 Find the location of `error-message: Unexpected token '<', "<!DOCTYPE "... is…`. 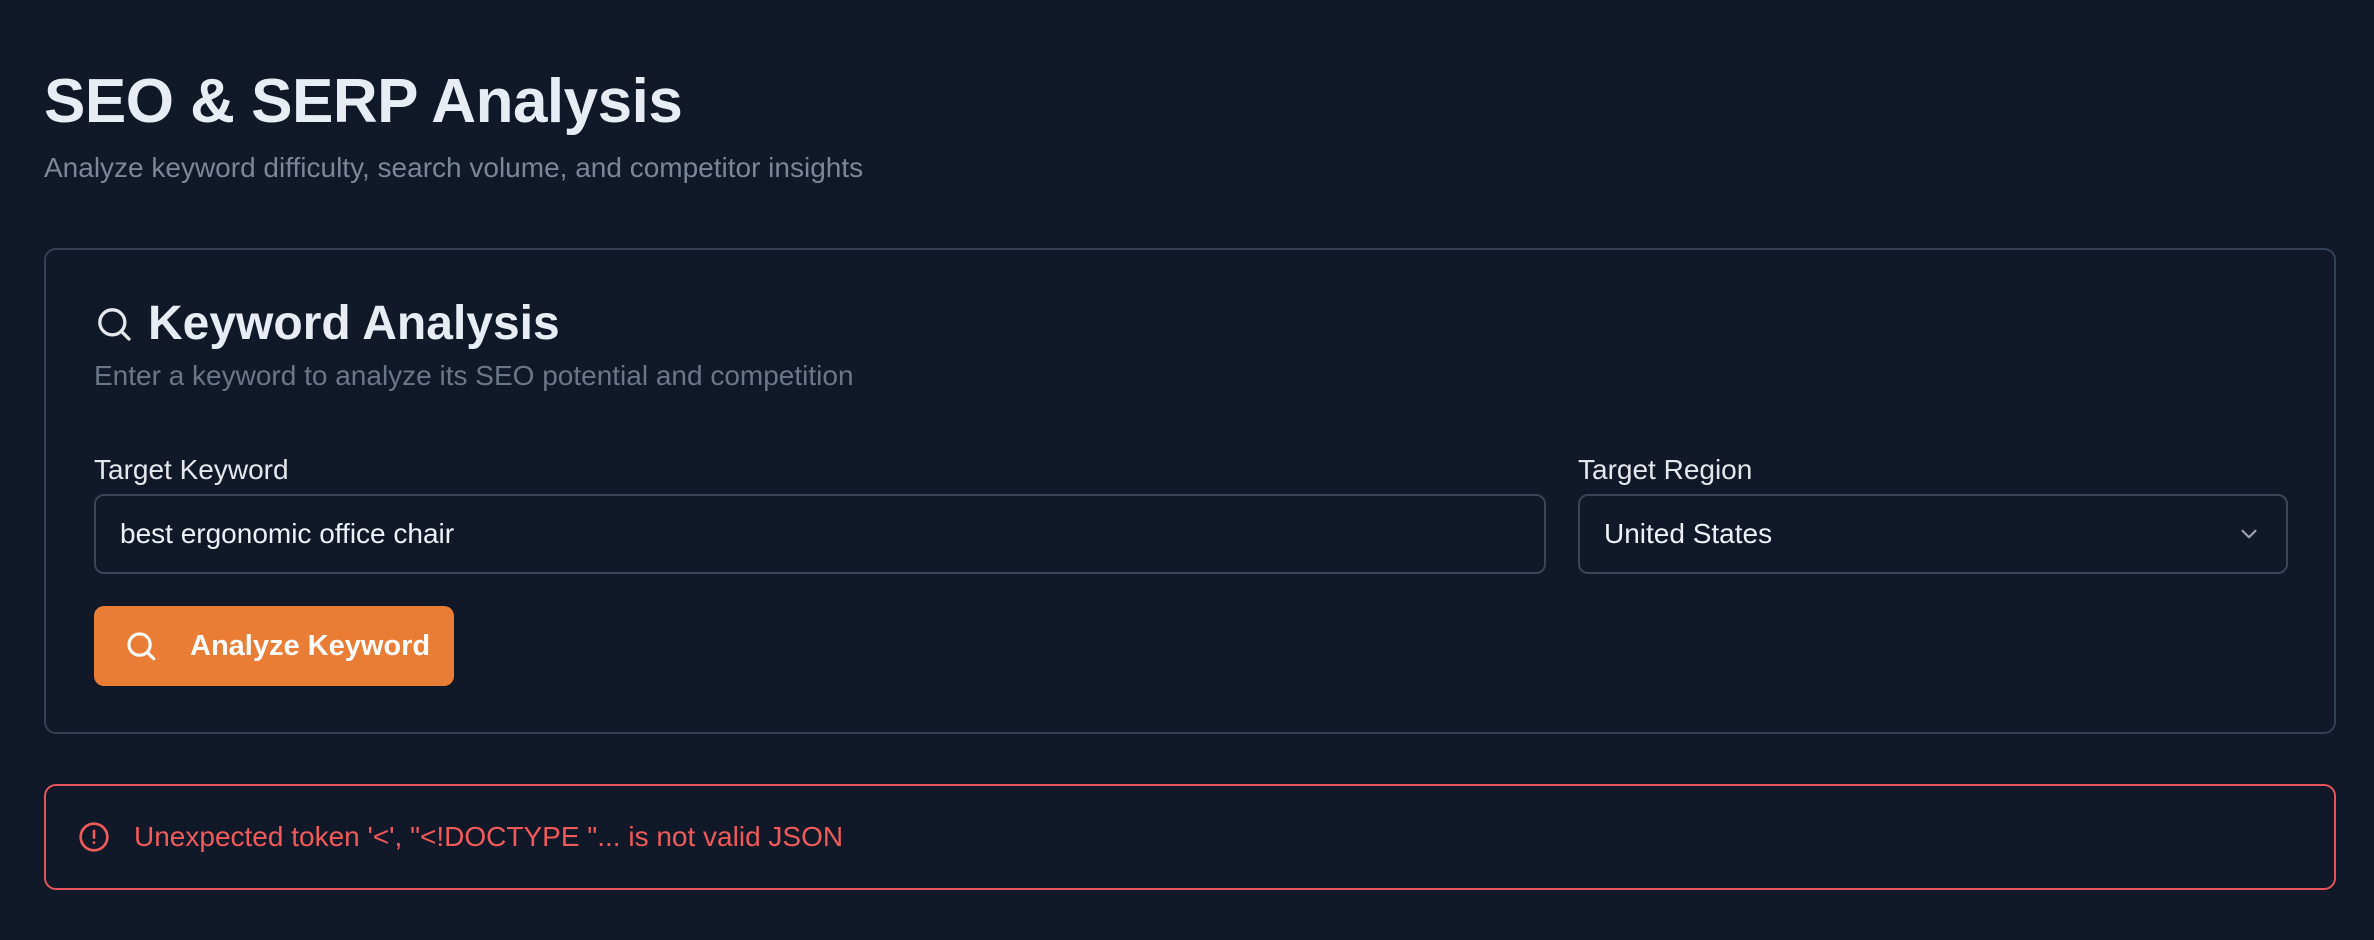

error-message: Unexpected token '<', "<!DOCTYPE "... is… is located at coordinates (489, 836).